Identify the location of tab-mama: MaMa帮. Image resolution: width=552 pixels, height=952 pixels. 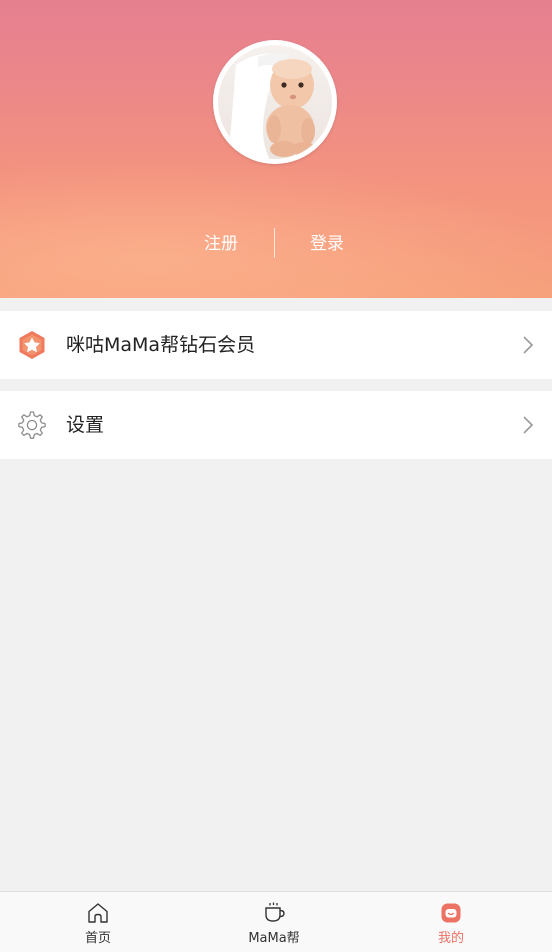
(274, 922).